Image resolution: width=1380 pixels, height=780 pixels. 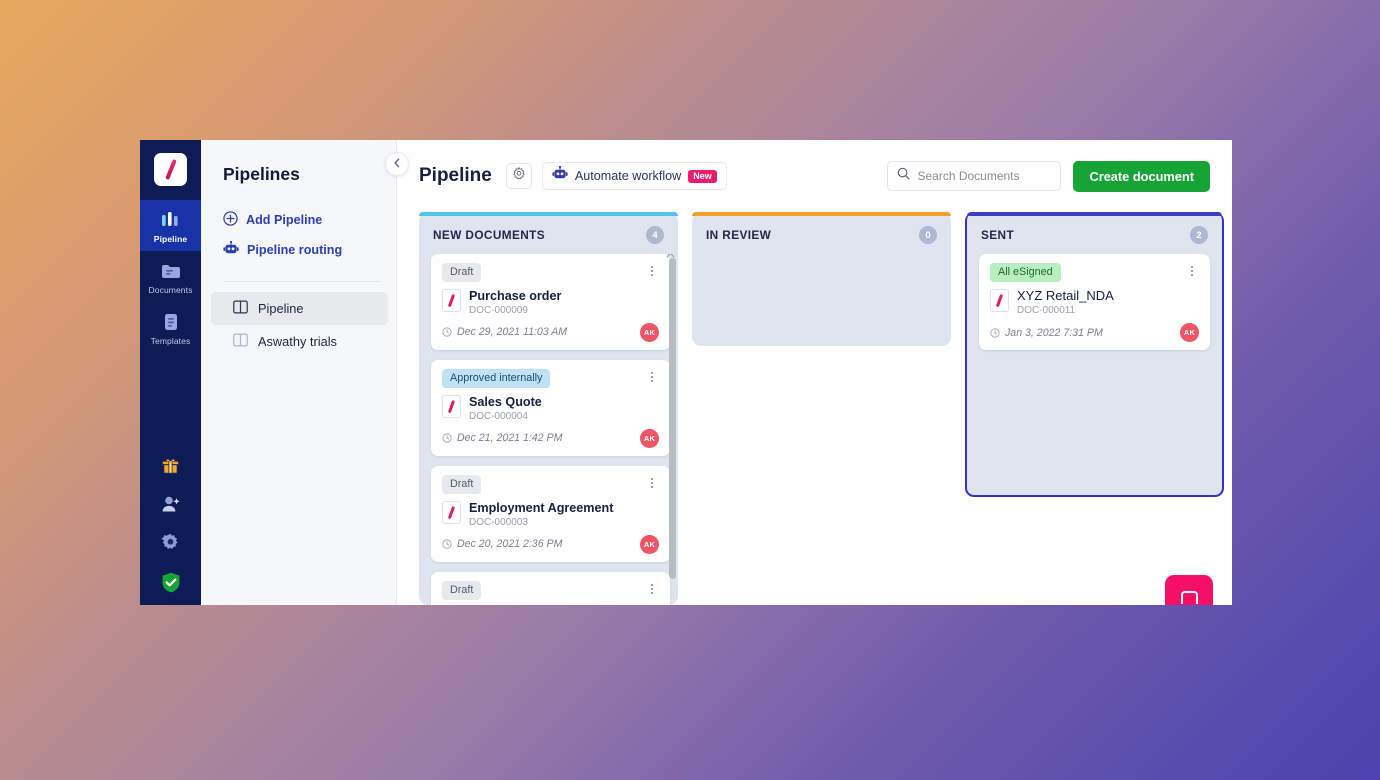 I want to click on pipeline-settings-button, so click(x=518, y=176).